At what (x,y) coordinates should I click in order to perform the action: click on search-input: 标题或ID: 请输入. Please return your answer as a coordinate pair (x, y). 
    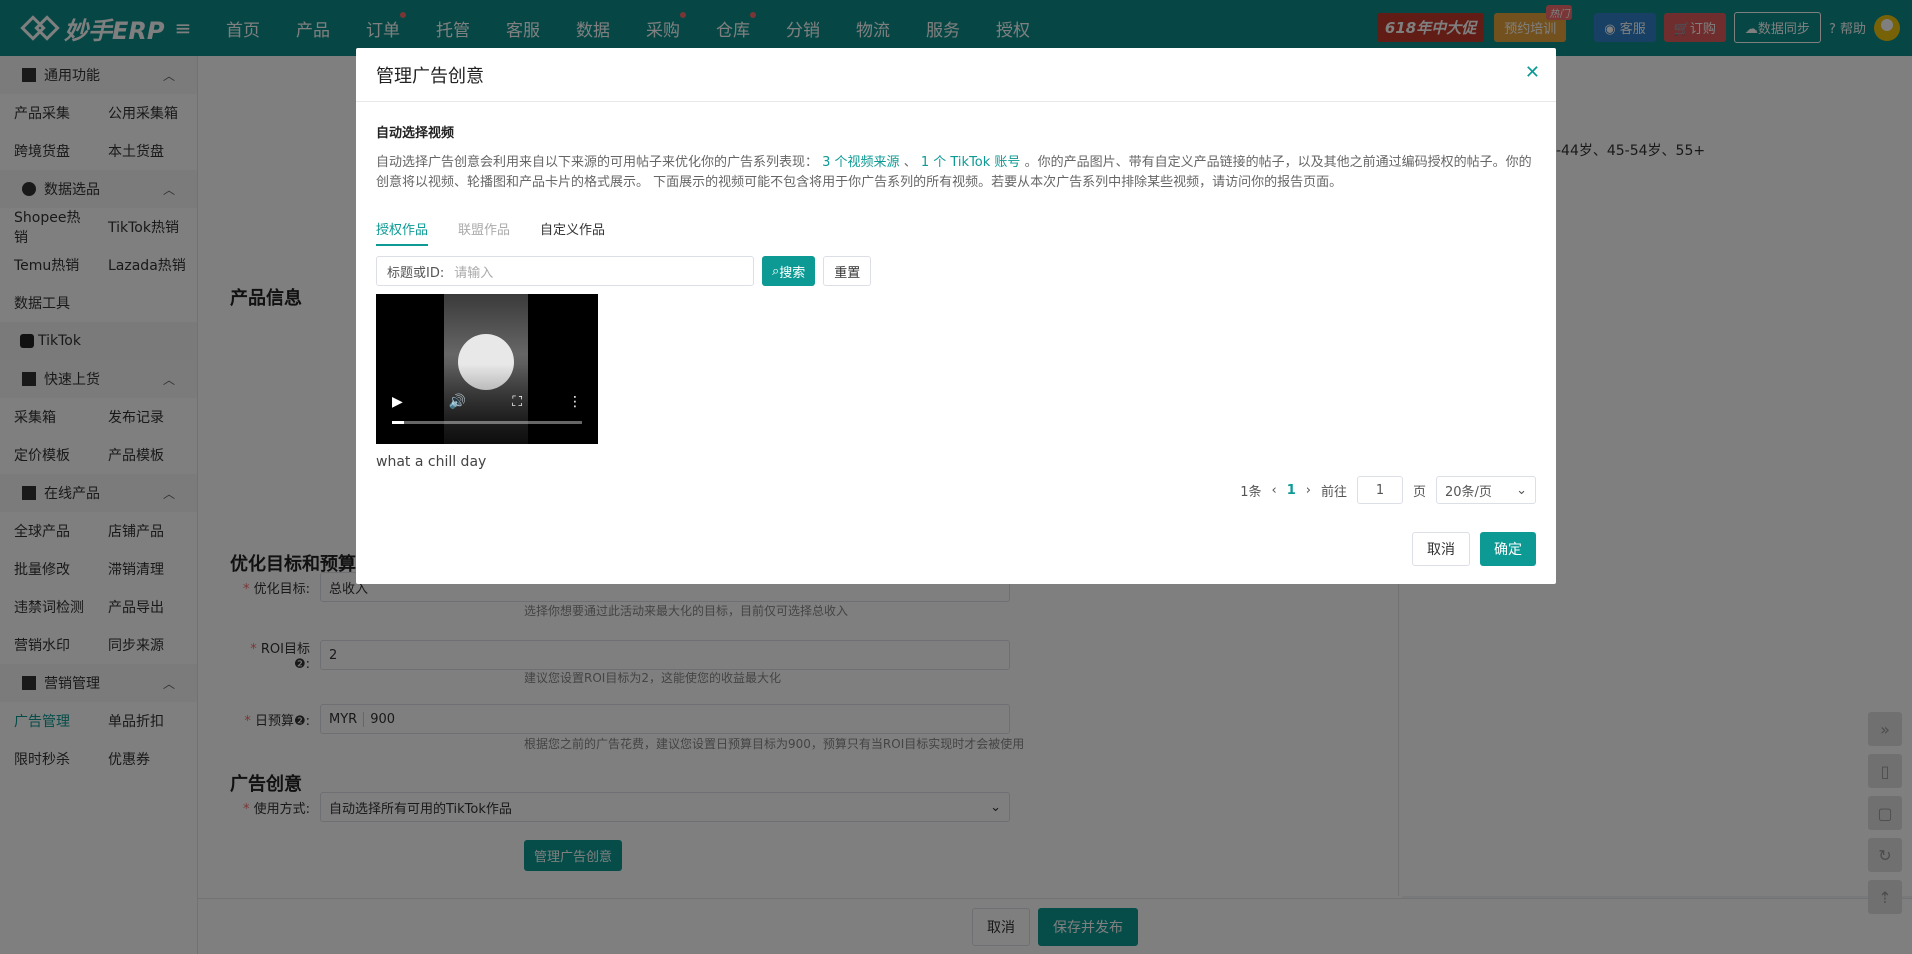
    Looking at the image, I should click on (565, 271).